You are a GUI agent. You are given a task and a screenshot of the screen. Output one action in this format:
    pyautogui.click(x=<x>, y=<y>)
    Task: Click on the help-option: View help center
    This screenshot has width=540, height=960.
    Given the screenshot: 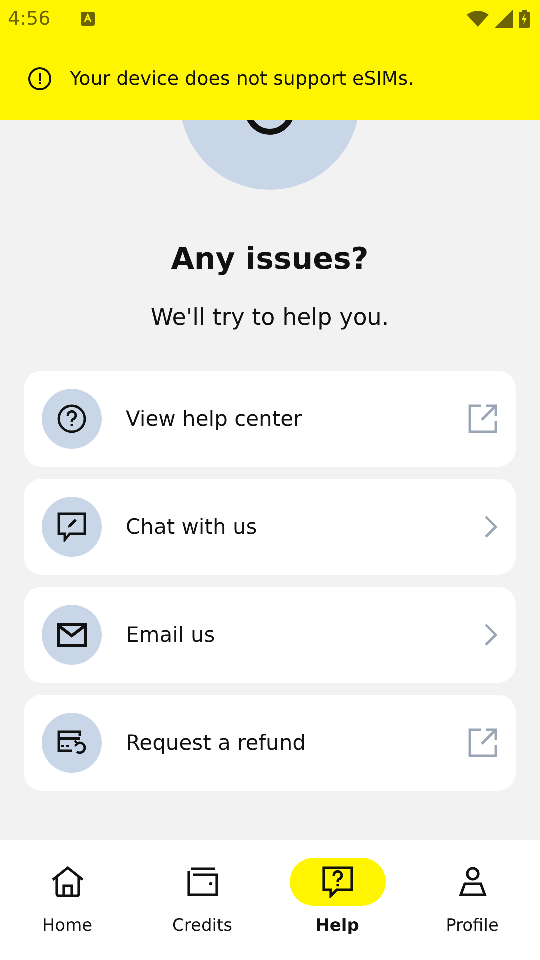 What is the action you would take?
    pyautogui.click(x=270, y=419)
    